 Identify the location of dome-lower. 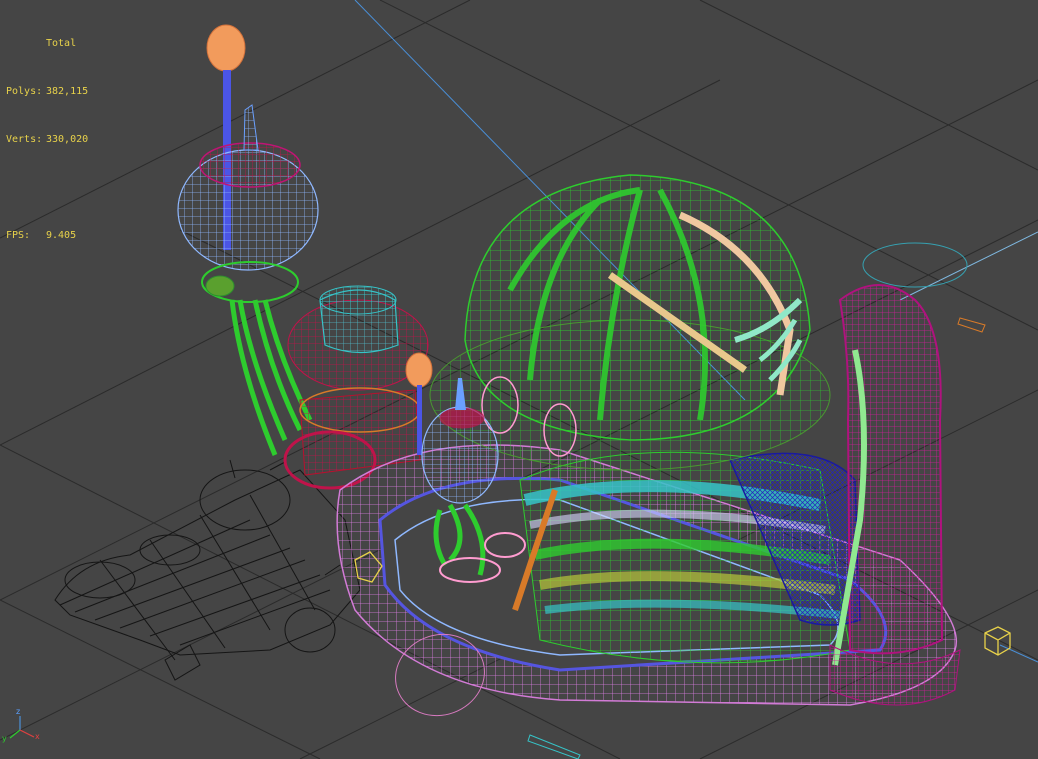
(690, 557).